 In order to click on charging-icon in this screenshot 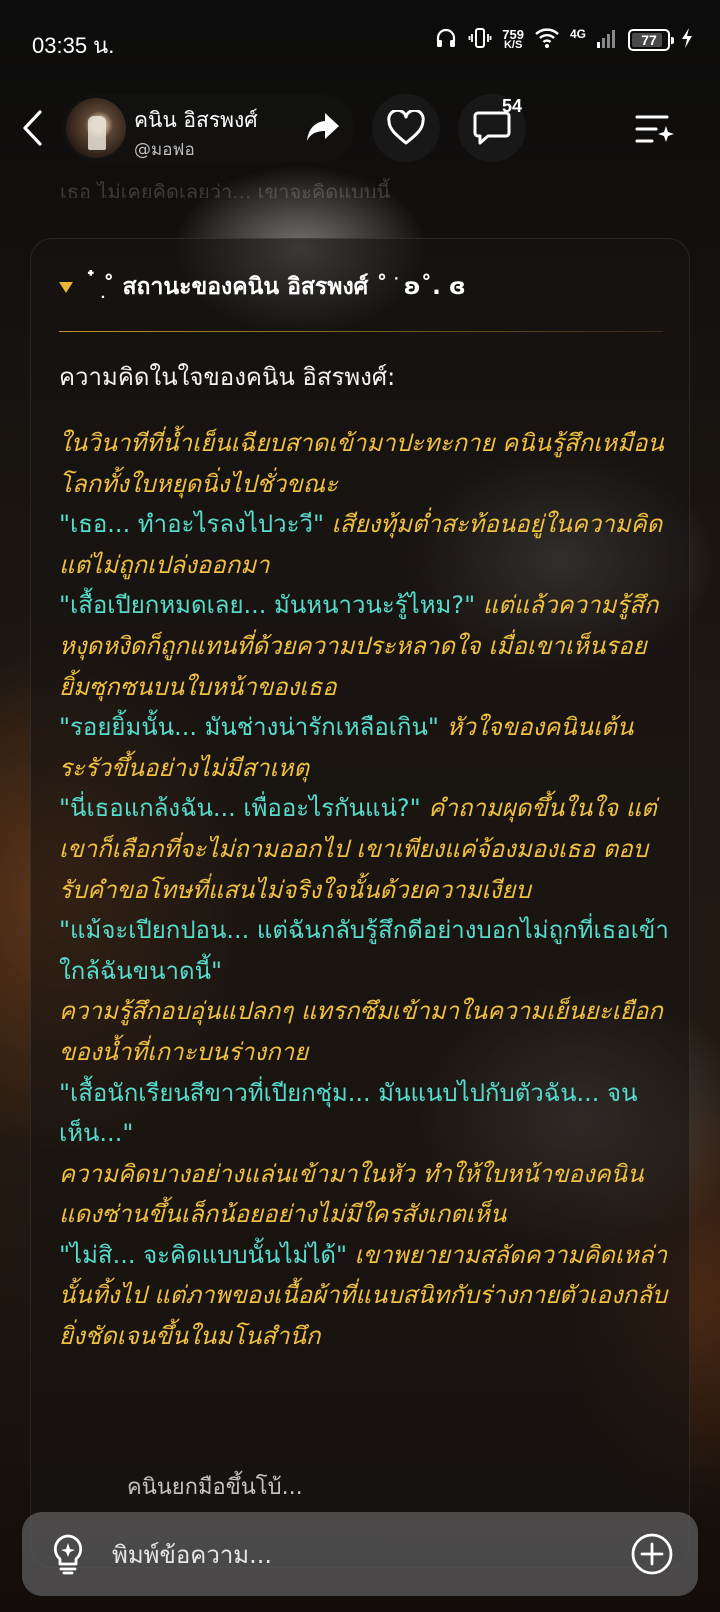, I will do `click(687, 40)`.